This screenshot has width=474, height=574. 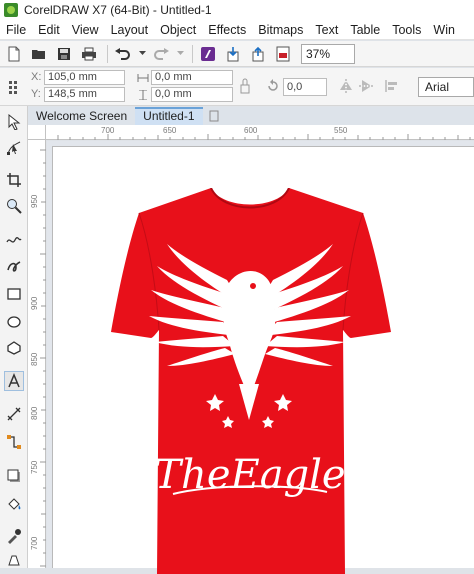 What do you see at coordinates (118, 10) in the screenshot?
I see `window-title: CorelDRAW X7 (64-Bit) - Untitled-1` at bounding box center [118, 10].